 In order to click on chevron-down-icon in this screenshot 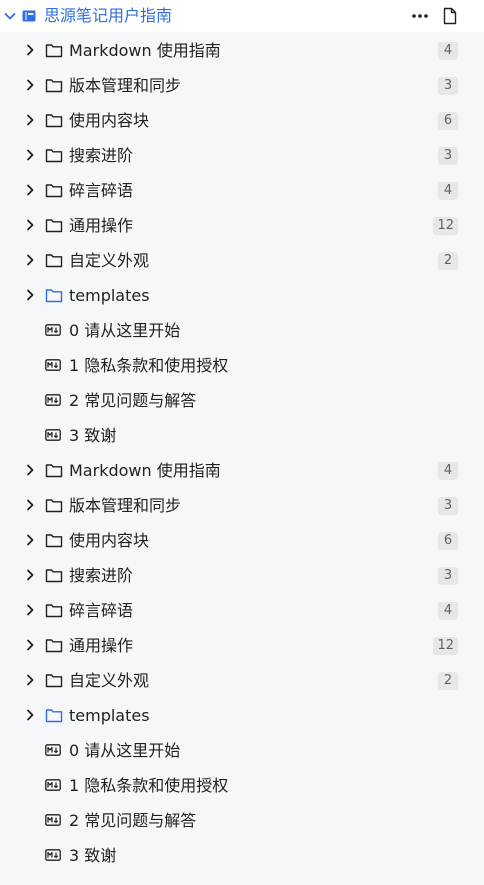, I will do `click(10, 16)`.